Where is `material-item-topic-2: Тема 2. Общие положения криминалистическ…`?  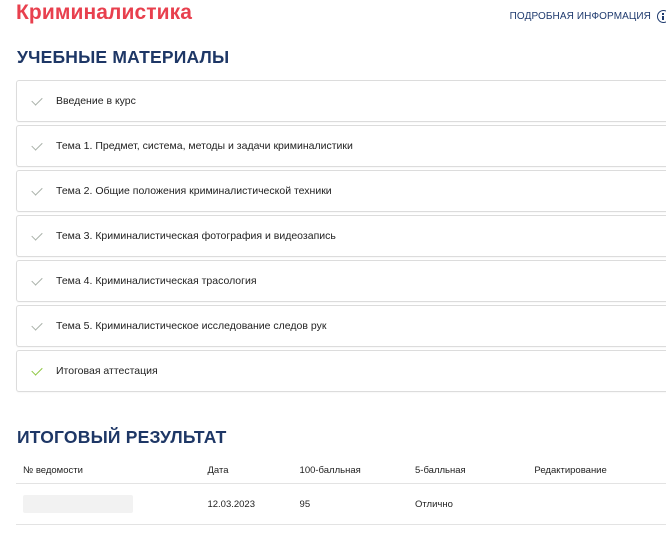 material-item-topic-2: Тема 2. Общие положения криминалистическ… is located at coordinates (341, 191).